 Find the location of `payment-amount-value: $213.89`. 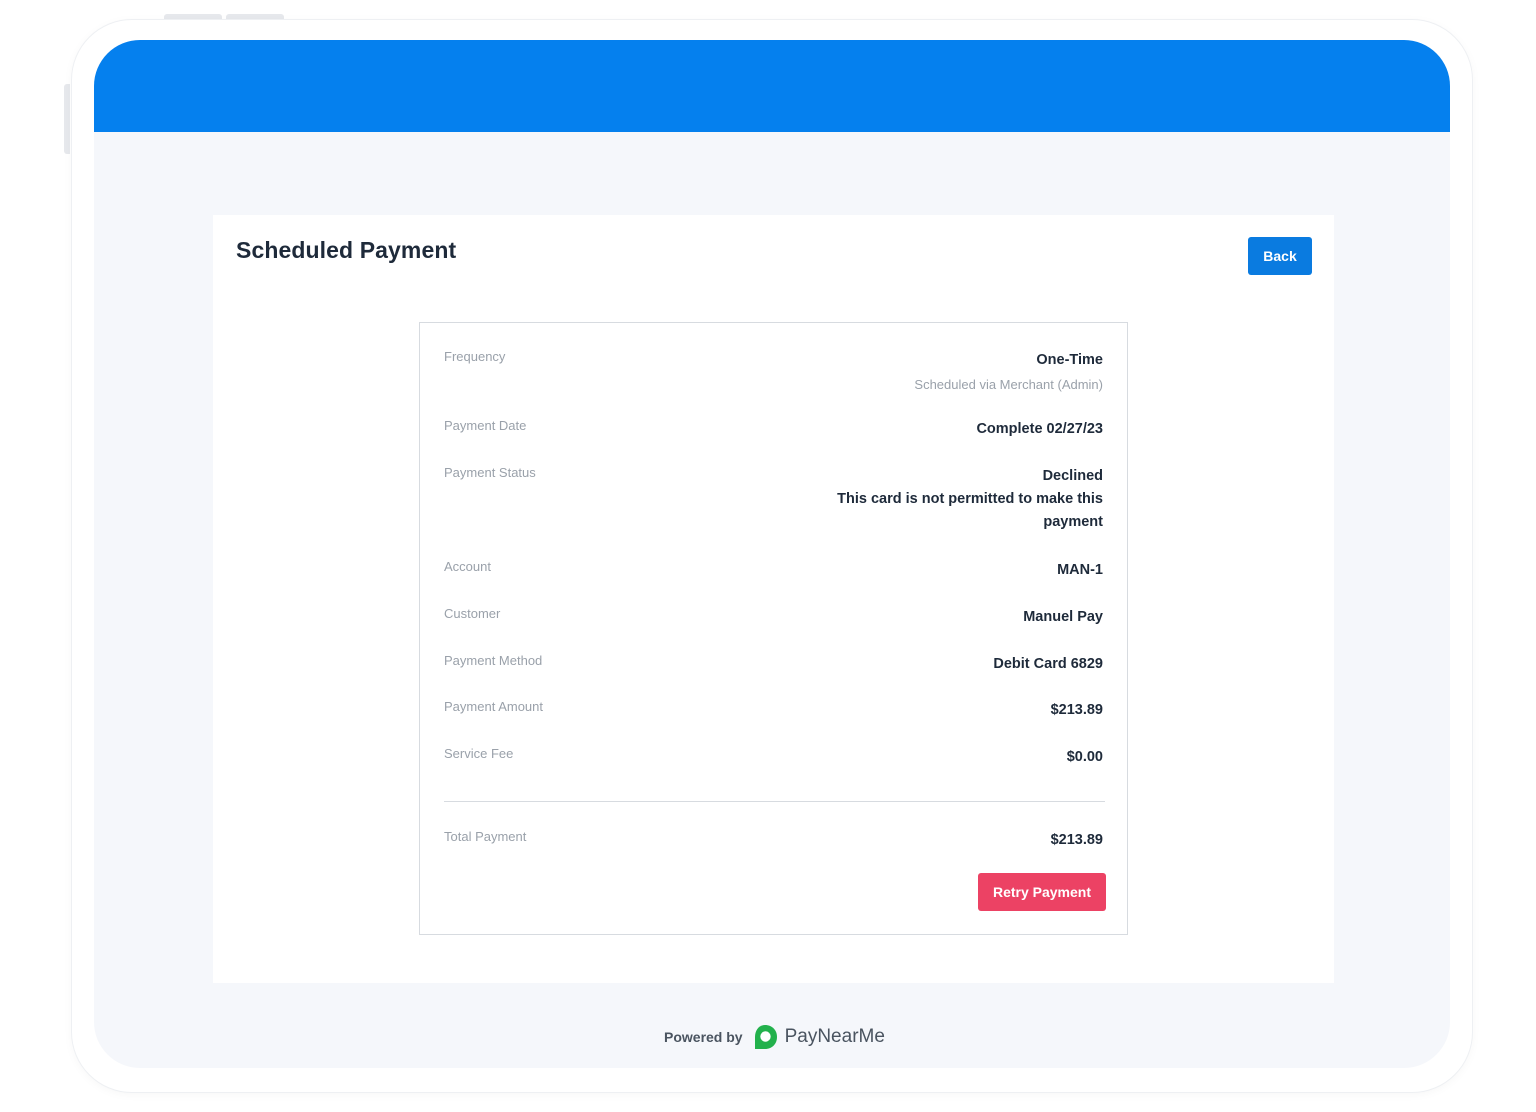

payment-amount-value: $213.89 is located at coordinates (1076, 710).